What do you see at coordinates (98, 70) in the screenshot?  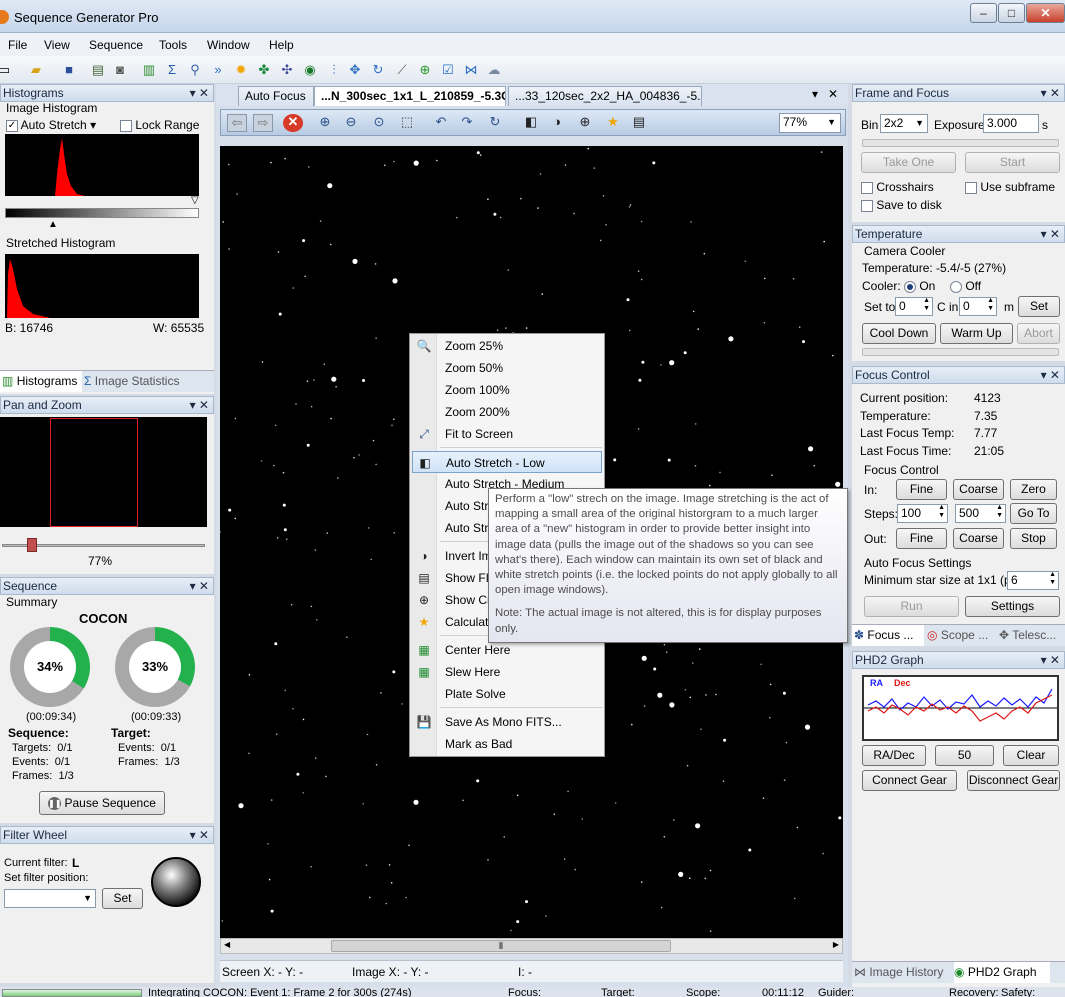 I see `sequence-icon: ▤` at bounding box center [98, 70].